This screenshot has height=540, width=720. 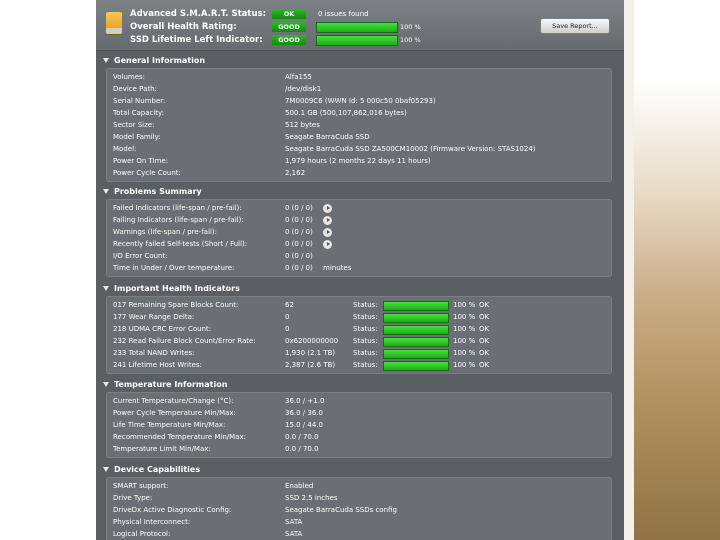 I want to click on row-value: Seagate BarraCuda SSDs config, so click(x=341, y=510).